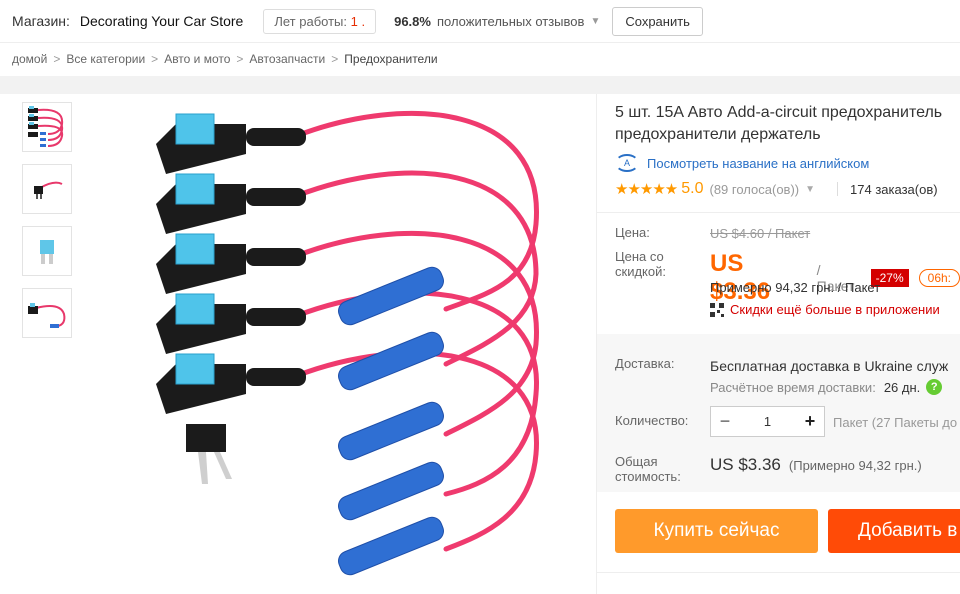 The height and width of the screenshot is (594, 960). I want to click on total-price-value: US $3.36, so click(745, 464).